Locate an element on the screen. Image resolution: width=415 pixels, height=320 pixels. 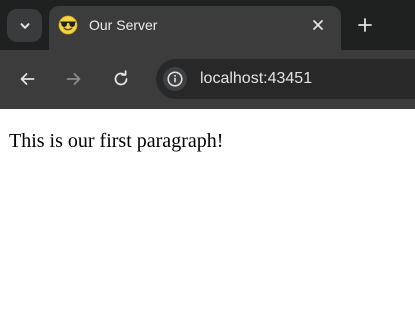
reload-icon is located at coordinates (121, 79).